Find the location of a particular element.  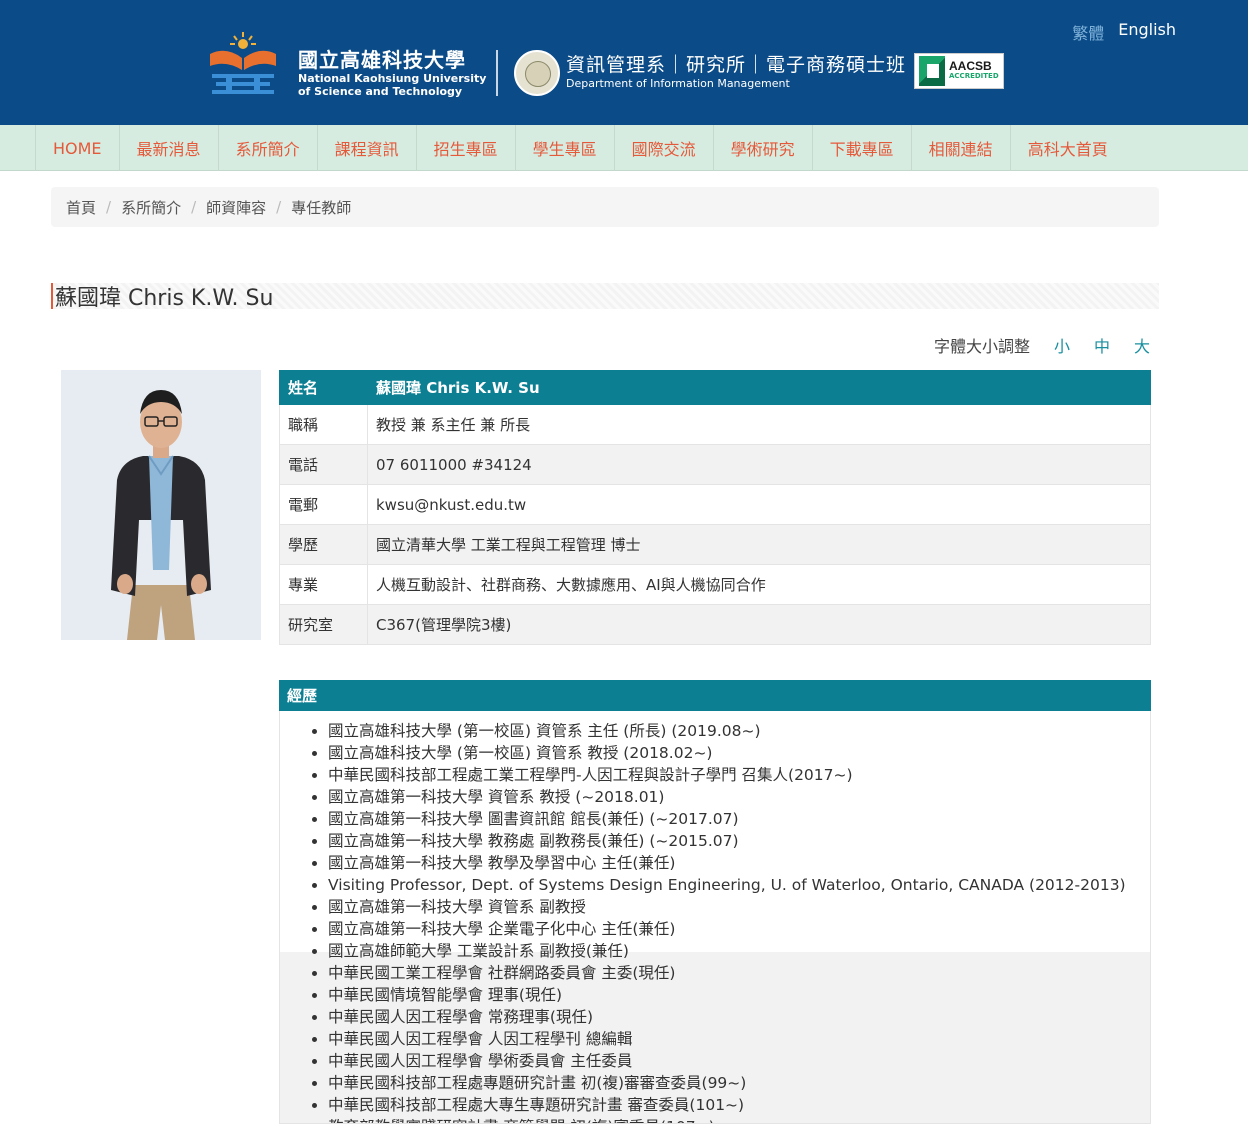

university-logo-icon is located at coordinates (243, 64).